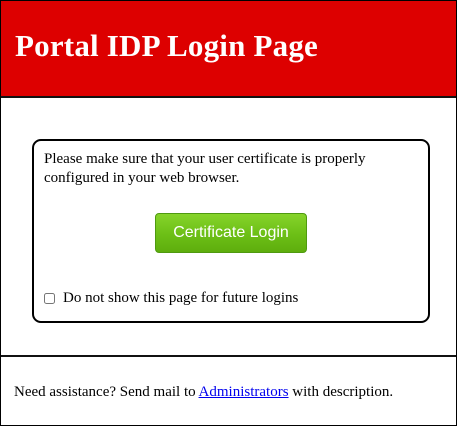  I want to click on button-container: Certificate Login, so click(231, 233).